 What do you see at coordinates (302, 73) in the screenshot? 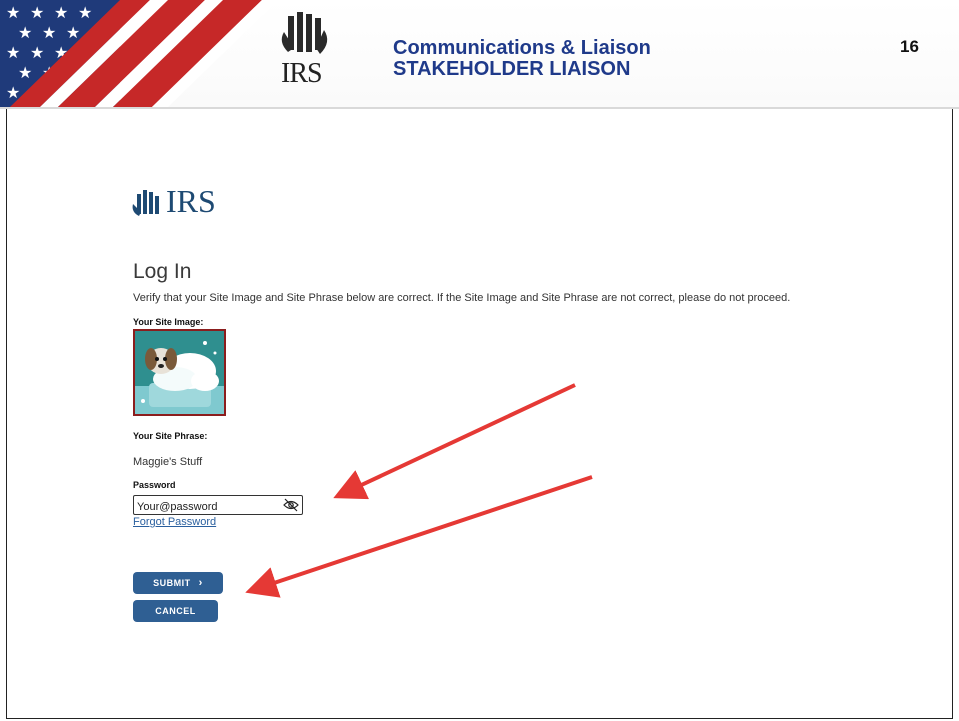
I see `header-irs-text: IRS` at bounding box center [302, 73].